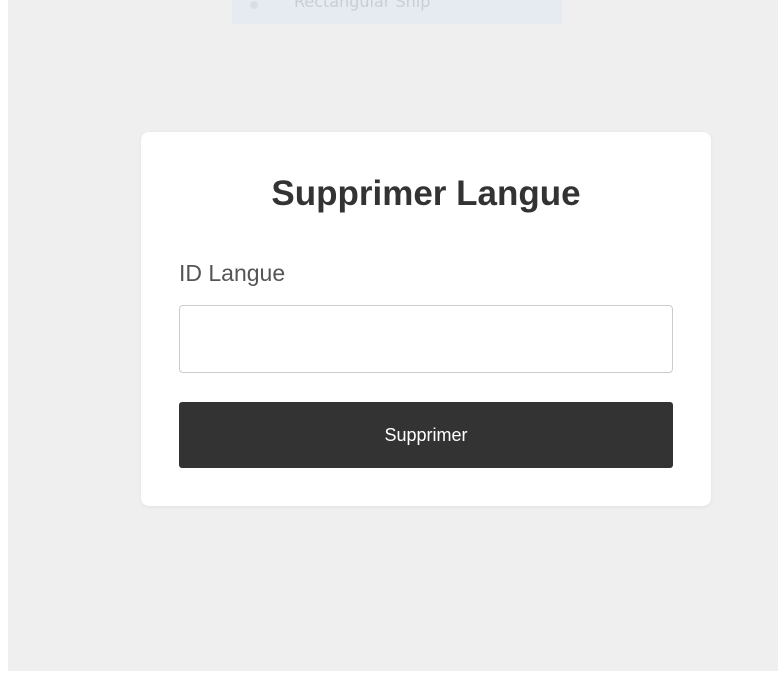 This screenshot has height=675, width=778. I want to click on form-title: Supprimer Langue, so click(426, 193).